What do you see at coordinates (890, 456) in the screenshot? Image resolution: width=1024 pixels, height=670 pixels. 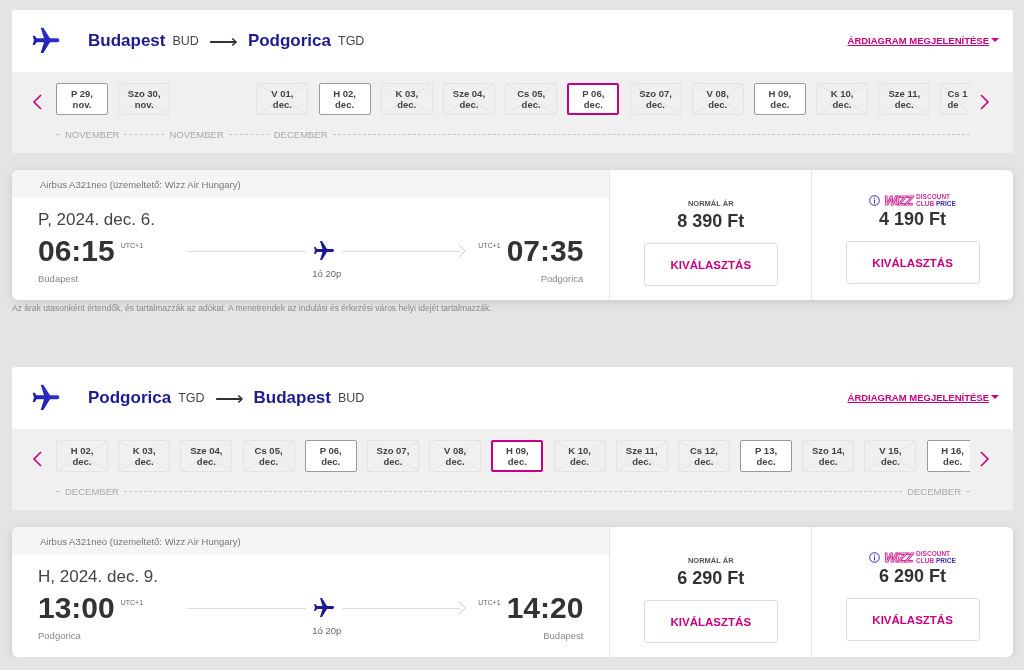 I see `date-tile: V 15, dec.` at bounding box center [890, 456].